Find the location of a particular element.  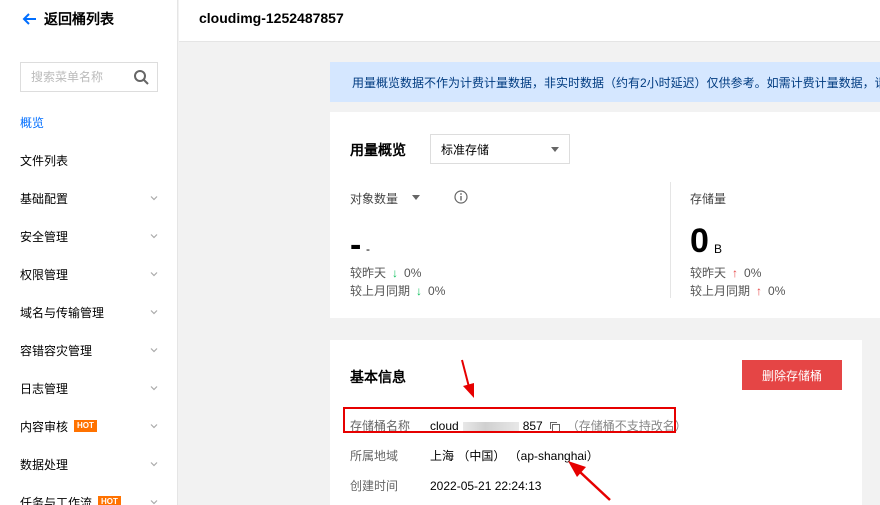

region-row: 所属地域 上海 （中国） （ap-shanghai） is located at coordinates (474, 455).